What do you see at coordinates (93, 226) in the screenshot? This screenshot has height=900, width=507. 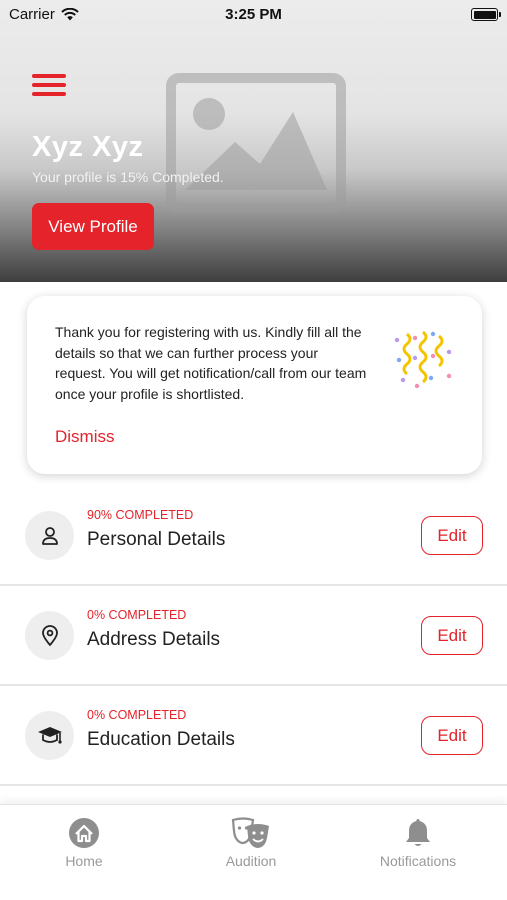 I see `view-profile-button: View Profile` at bounding box center [93, 226].